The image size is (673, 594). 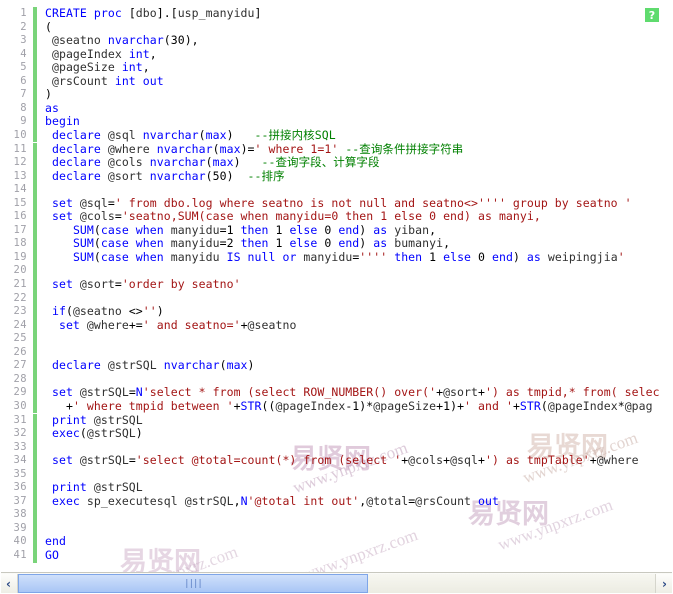 What do you see at coordinates (9, 583) in the screenshot?
I see `scroll-left-arrow-icon: ‹` at bounding box center [9, 583].